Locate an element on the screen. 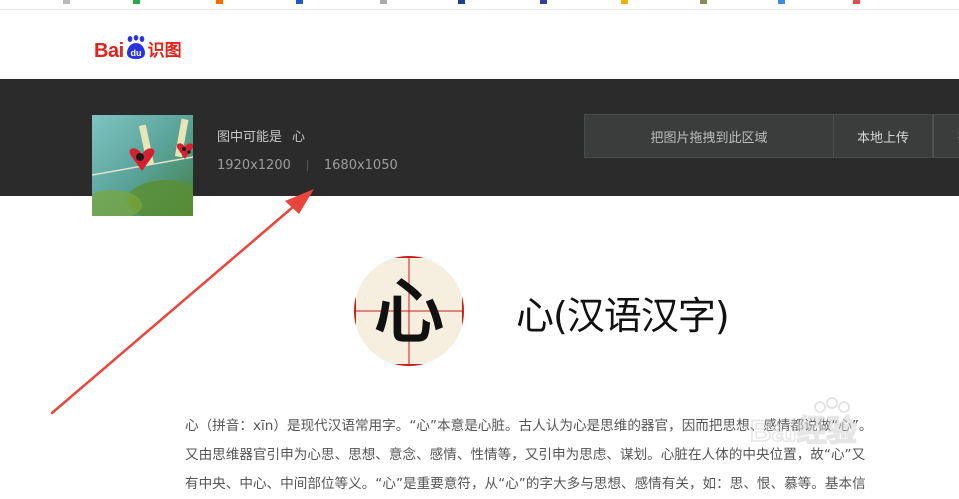  logo-shitu-text: 识图 is located at coordinates (164, 51).